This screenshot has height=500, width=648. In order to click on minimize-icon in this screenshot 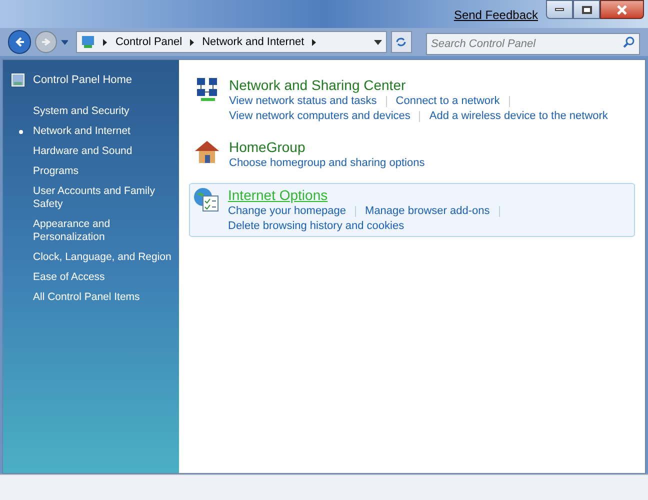, I will do `click(559, 9)`.